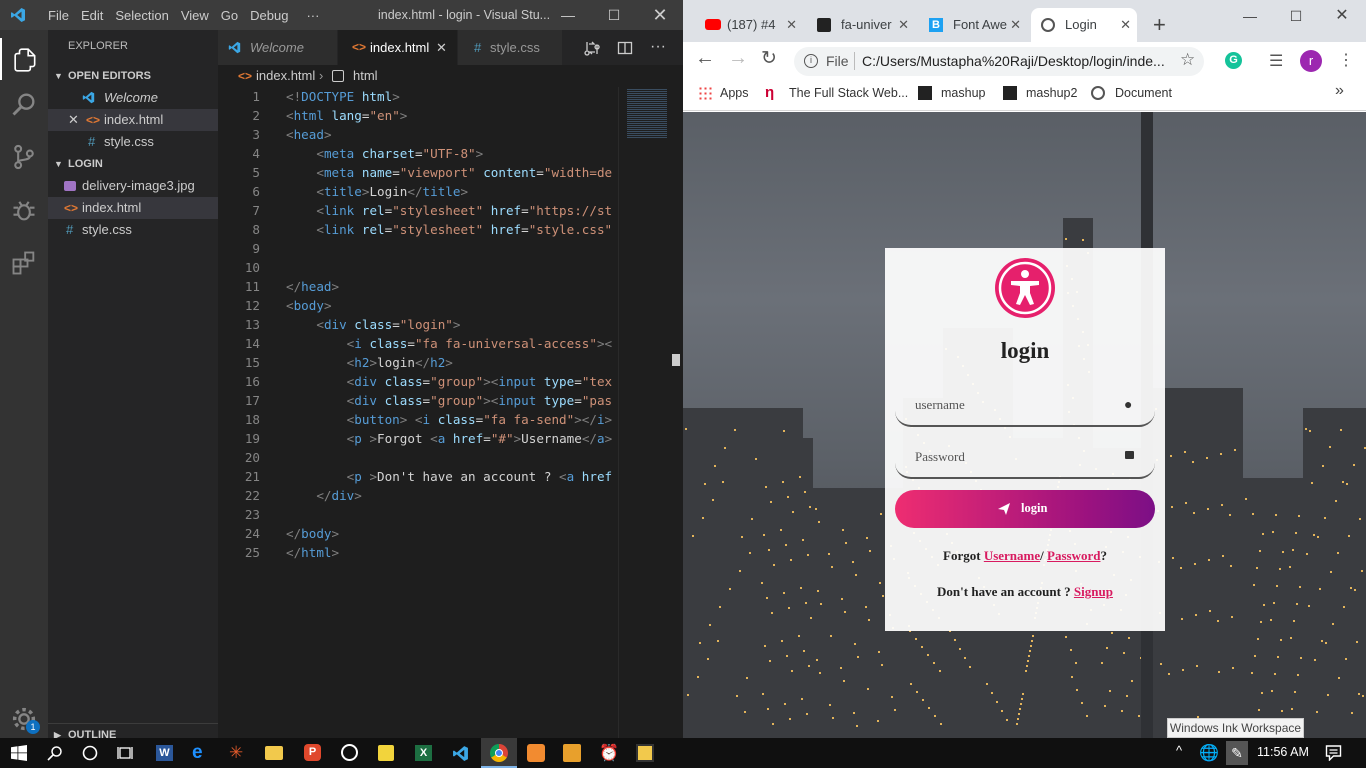 The image size is (1366, 768). What do you see at coordinates (738, 58) in the screenshot?
I see `forward-icon: →` at bounding box center [738, 58].